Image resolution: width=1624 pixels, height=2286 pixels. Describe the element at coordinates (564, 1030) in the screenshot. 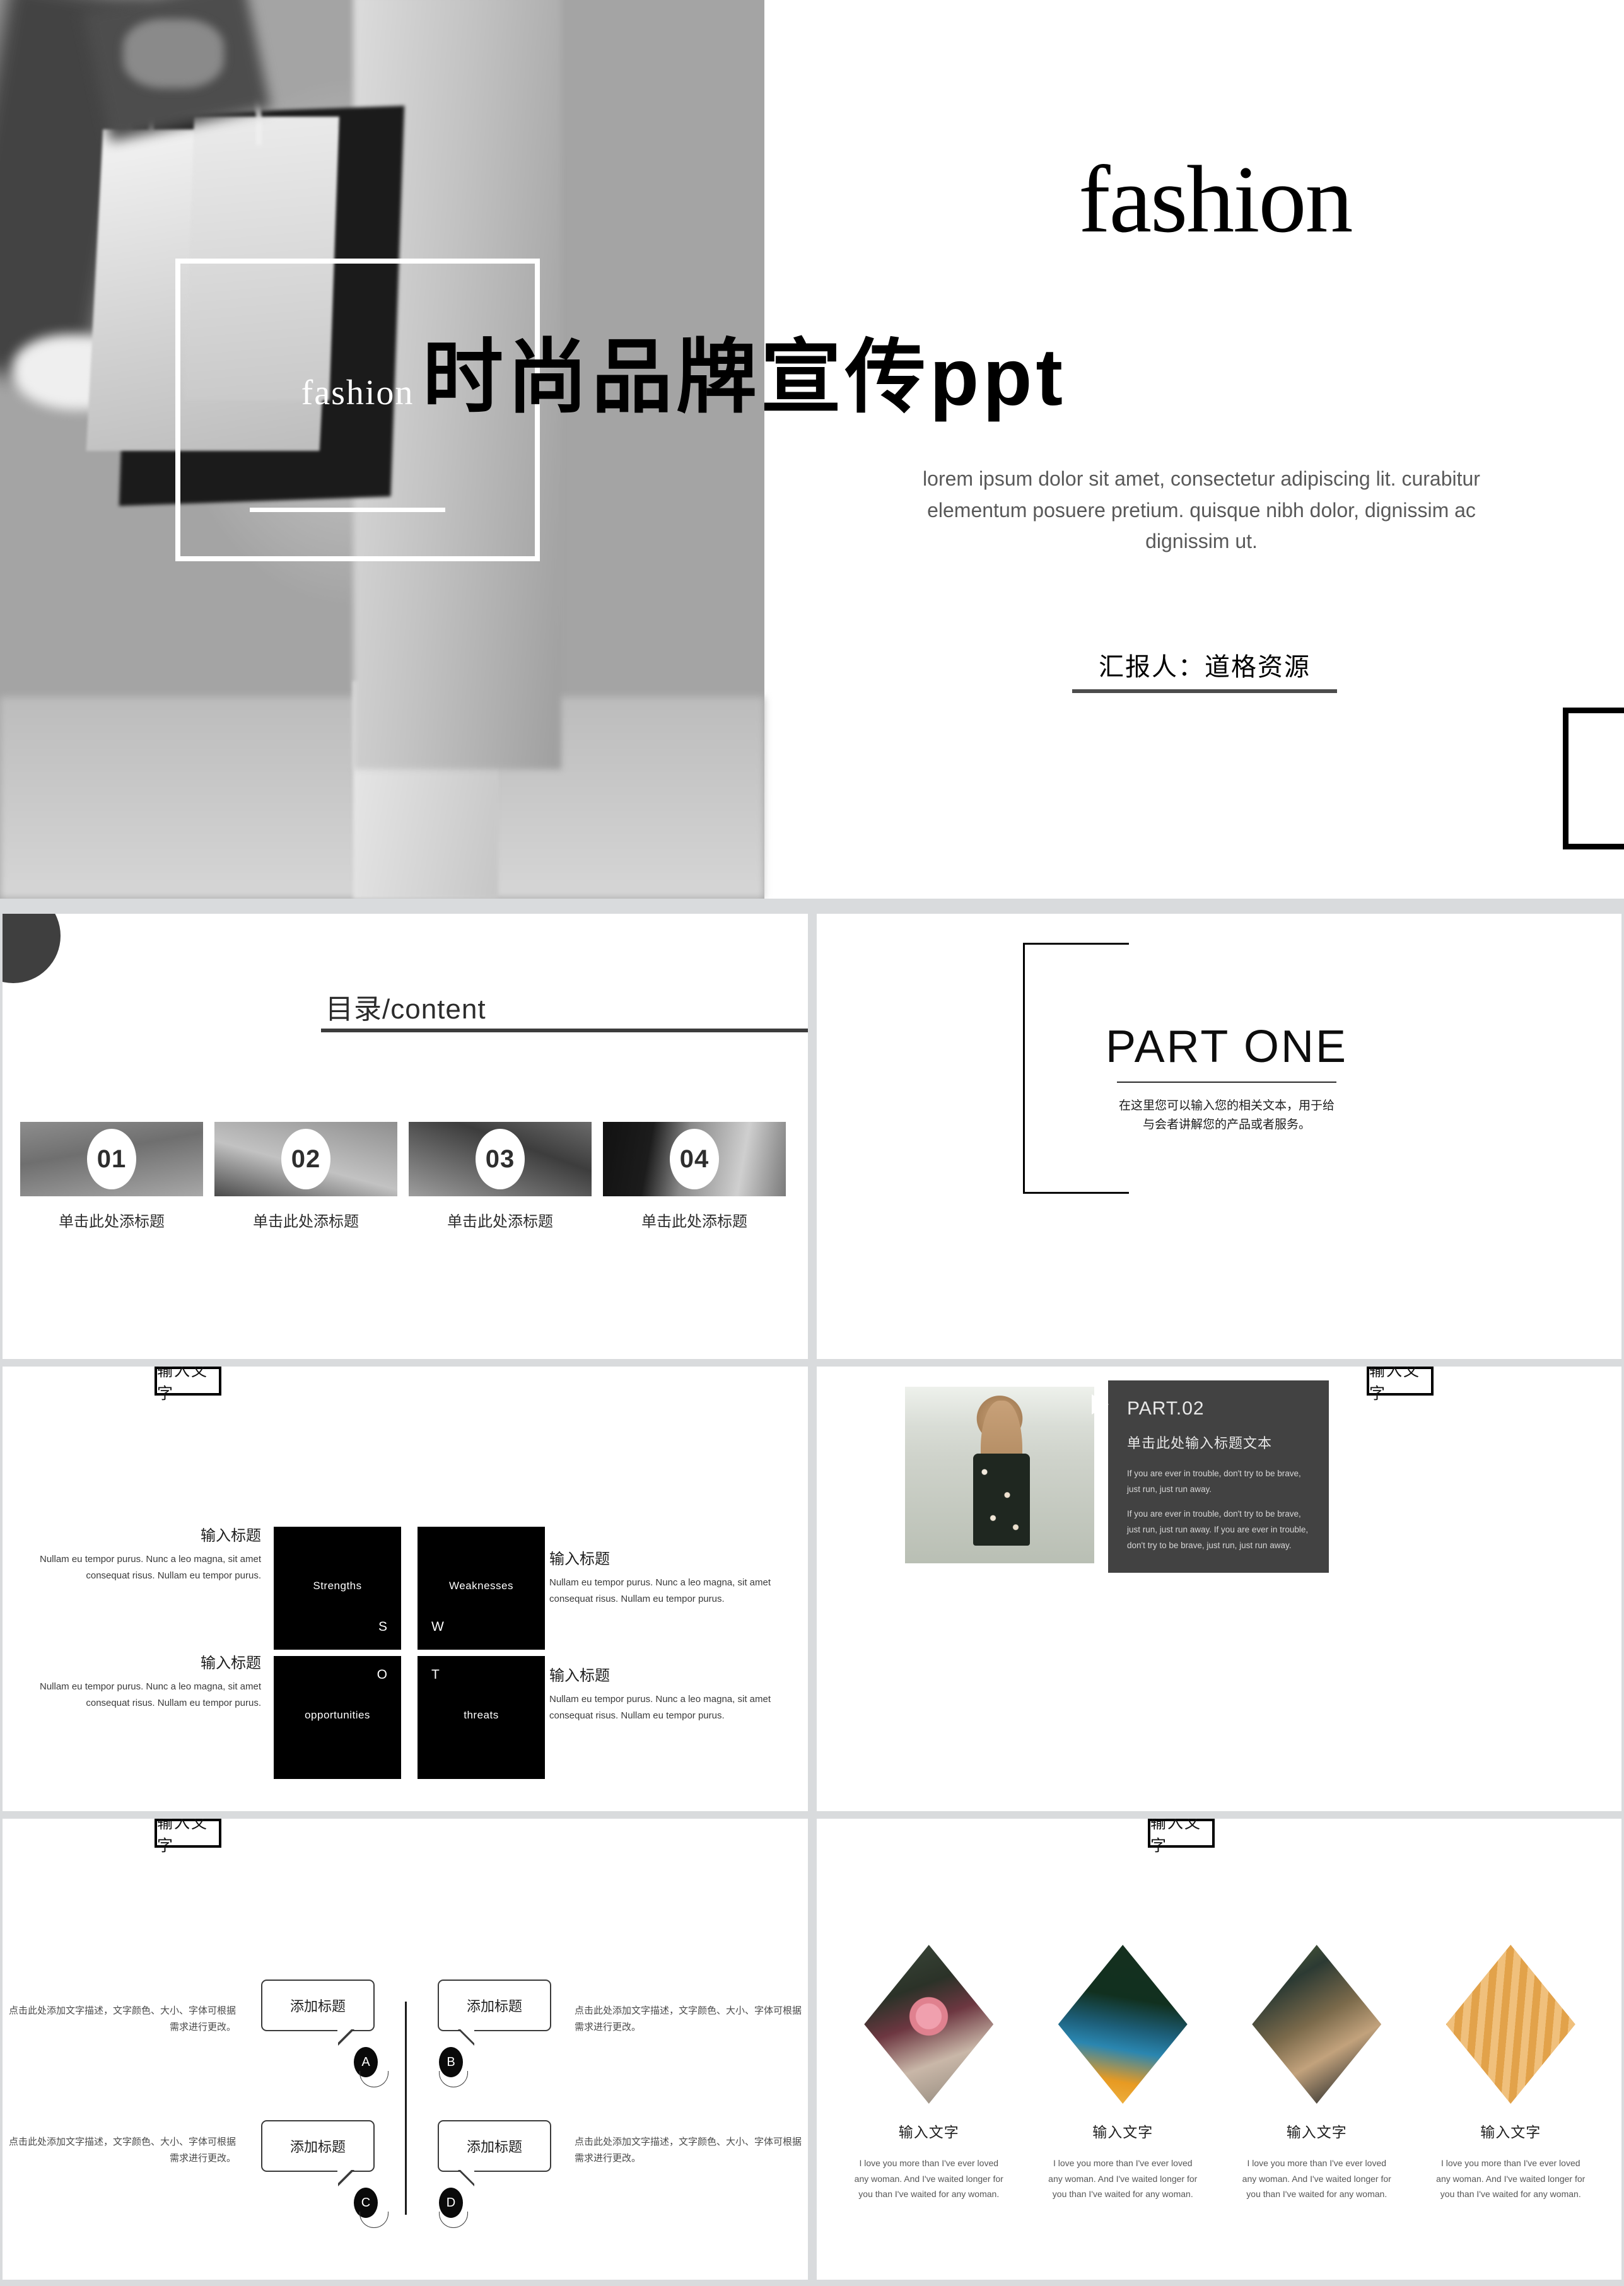

I see `contents-heading-rule` at that location.